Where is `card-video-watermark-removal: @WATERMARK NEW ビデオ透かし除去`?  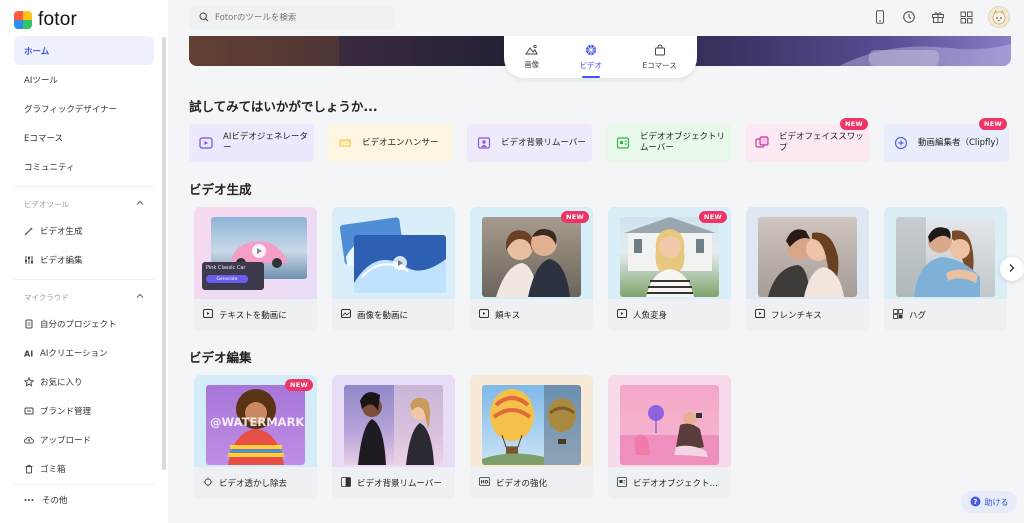 card-video-watermark-removal: @WATERMARK NEW ビデオ透かし除去 is located at coordinates (255, 437).